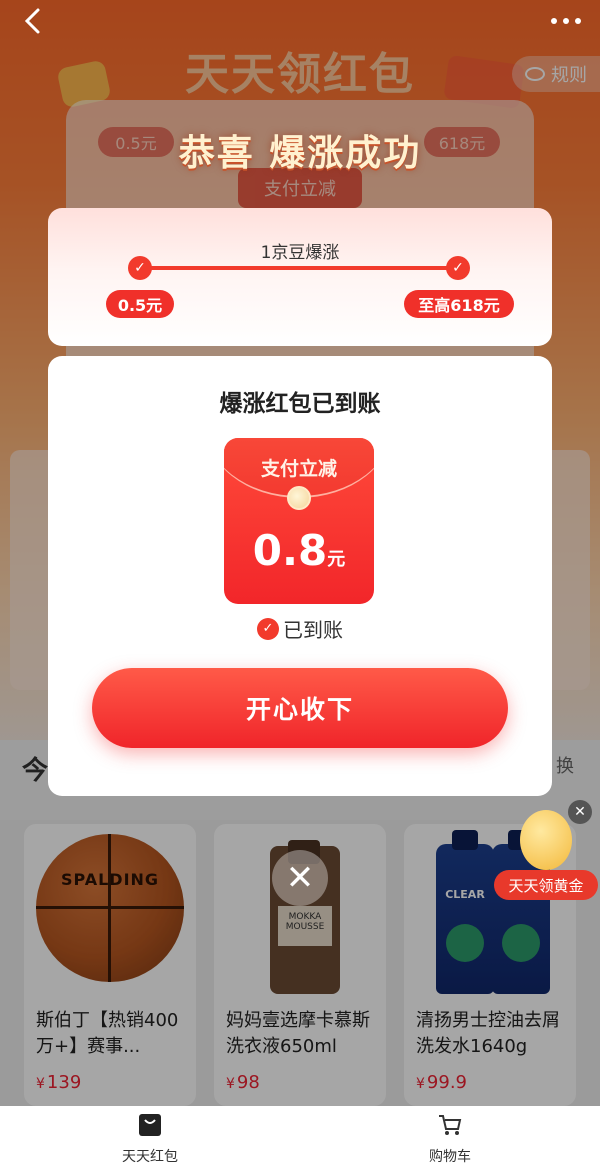  What do you see at coordinates (566, 21) in the screenshot?
I see `more-dots-icon` at bounding box center [566, 21].